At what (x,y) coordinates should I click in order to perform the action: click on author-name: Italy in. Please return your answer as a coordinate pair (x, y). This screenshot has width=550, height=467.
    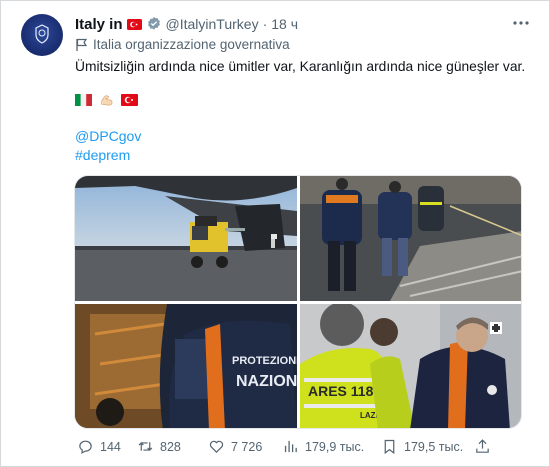
    Looking at the image, I should click on (99, 24).